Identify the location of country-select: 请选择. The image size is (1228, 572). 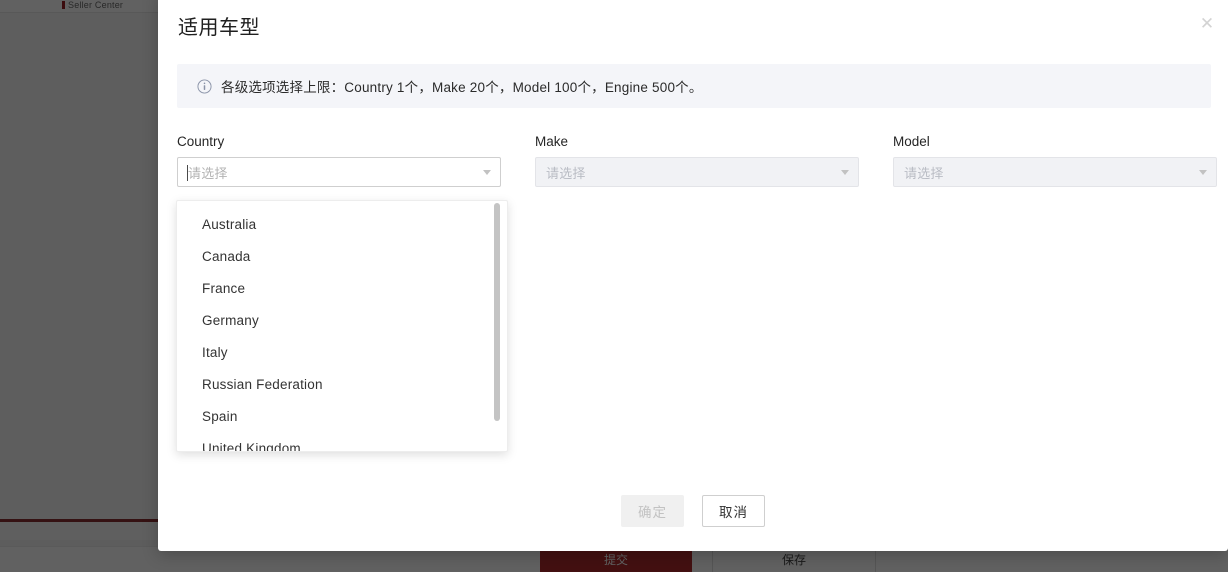
(339, 172).